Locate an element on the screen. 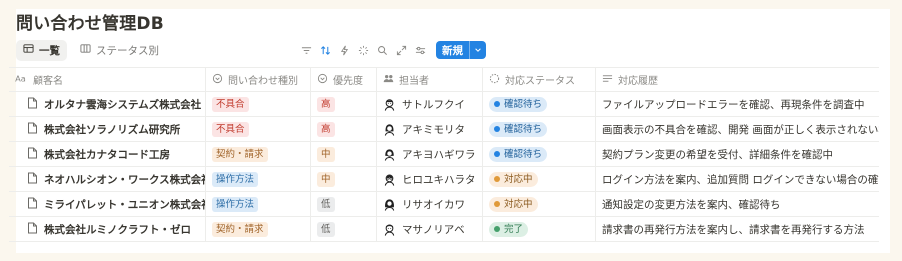  board-icon is located at coordinates (85, 50).